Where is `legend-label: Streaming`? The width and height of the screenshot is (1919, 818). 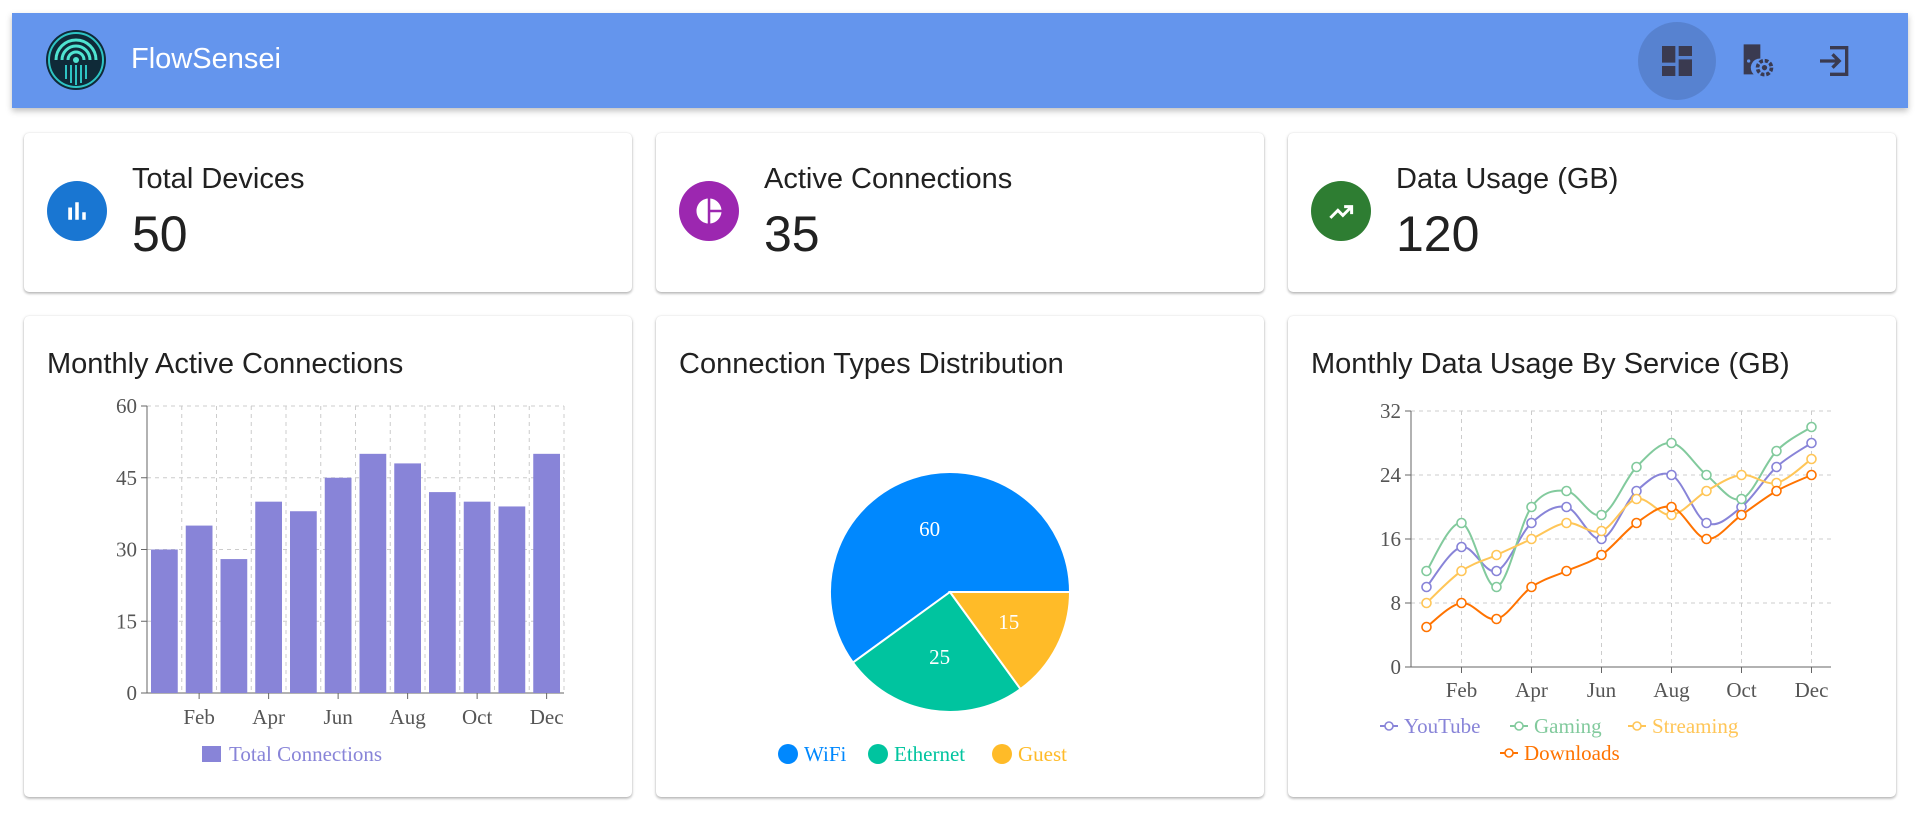 legend-label: Streaming is located at coordinates (1695, 726).